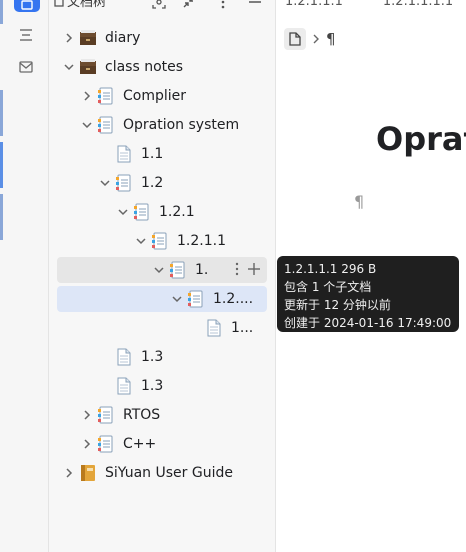 The height and width of the screenshot is (552, 466). Describe the element at coordinates (123, 38) in the screenshot. I see `tree-item-label: diary` at that location.